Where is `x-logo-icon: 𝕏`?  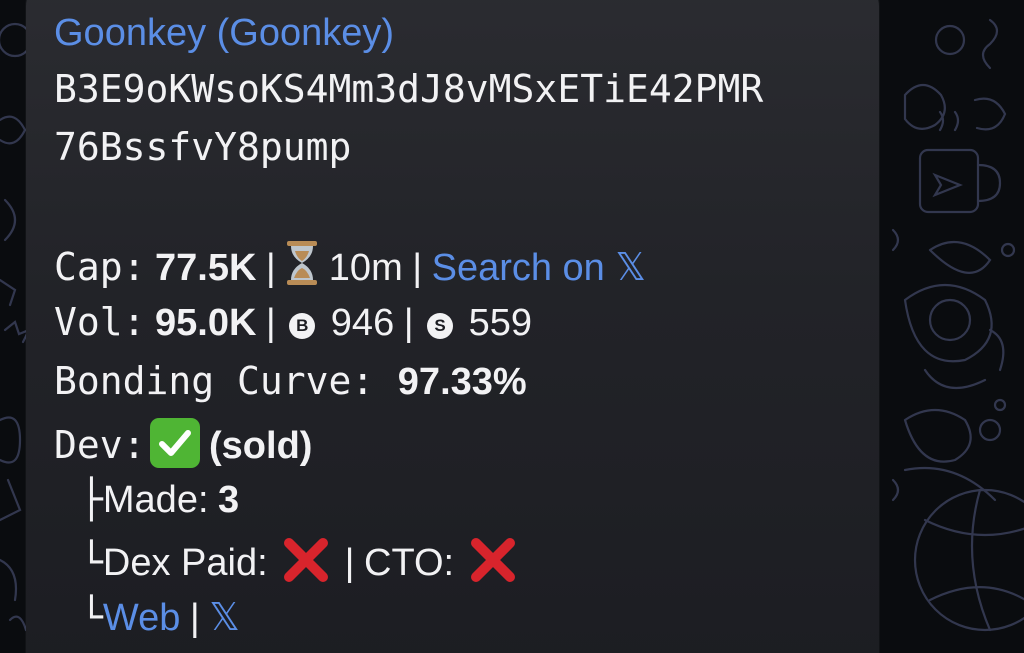
x-logo-icon: 𝕏 is located at coordinates (631, 267).